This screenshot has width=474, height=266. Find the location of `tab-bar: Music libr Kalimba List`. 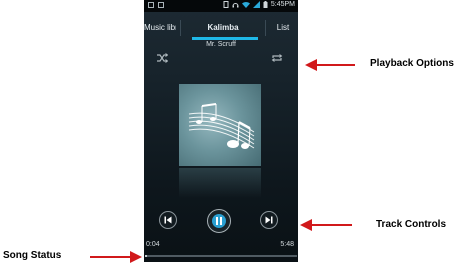

tab-bar: Music libr Kalimba List is located at coordinates (221, 27).